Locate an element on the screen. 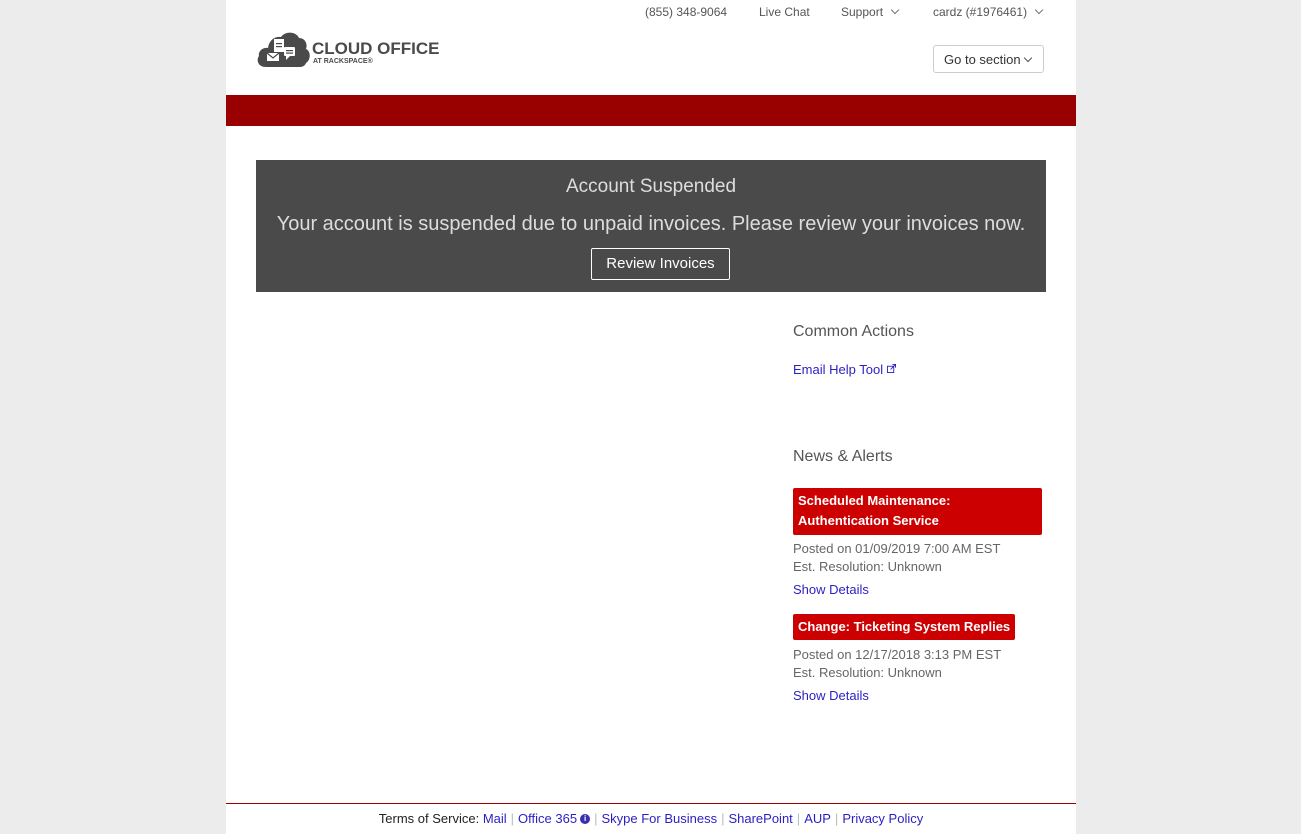 The image size is (1301, 834). review-invoices-button: Review Invoices is located at coordinates (660, 264).